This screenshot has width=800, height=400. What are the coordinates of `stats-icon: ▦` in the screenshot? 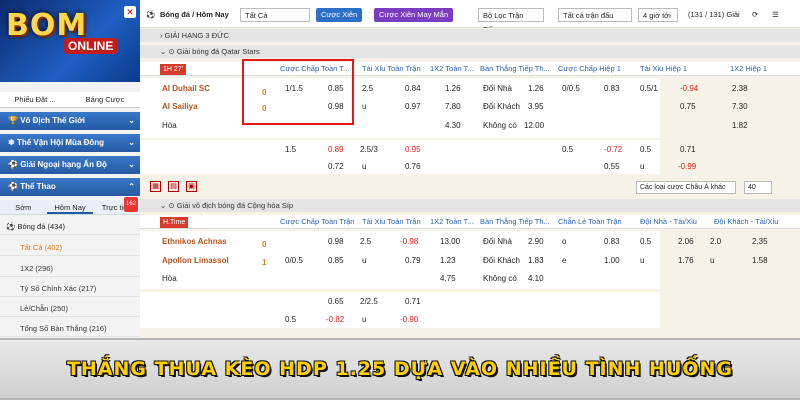 It's located at (155, 186).